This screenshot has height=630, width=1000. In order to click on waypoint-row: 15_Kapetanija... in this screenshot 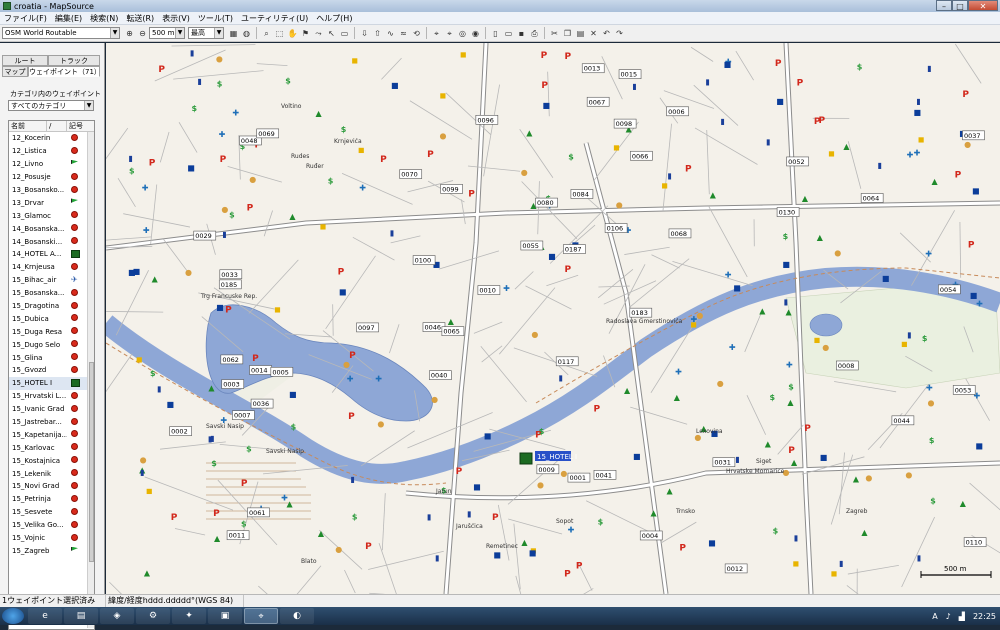, I will do `click(51, 434)`.